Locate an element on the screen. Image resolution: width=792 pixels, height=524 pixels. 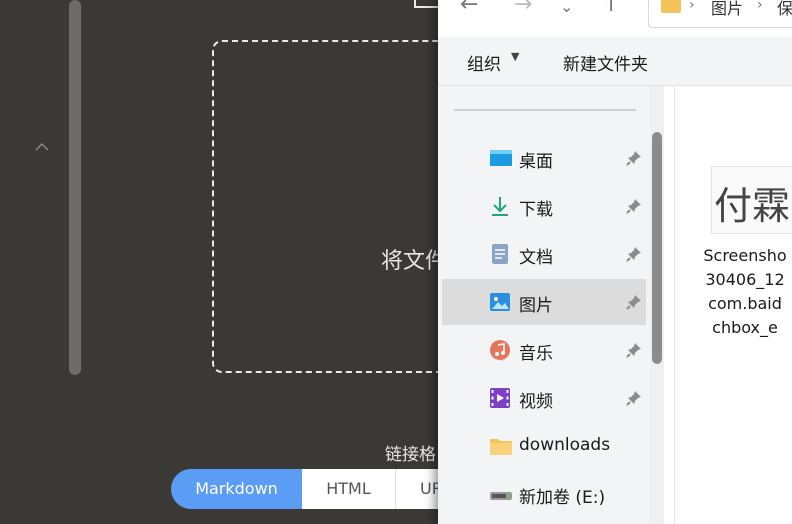
breadcrumb-subfolder: 保 is located at coordinates (784, 9).